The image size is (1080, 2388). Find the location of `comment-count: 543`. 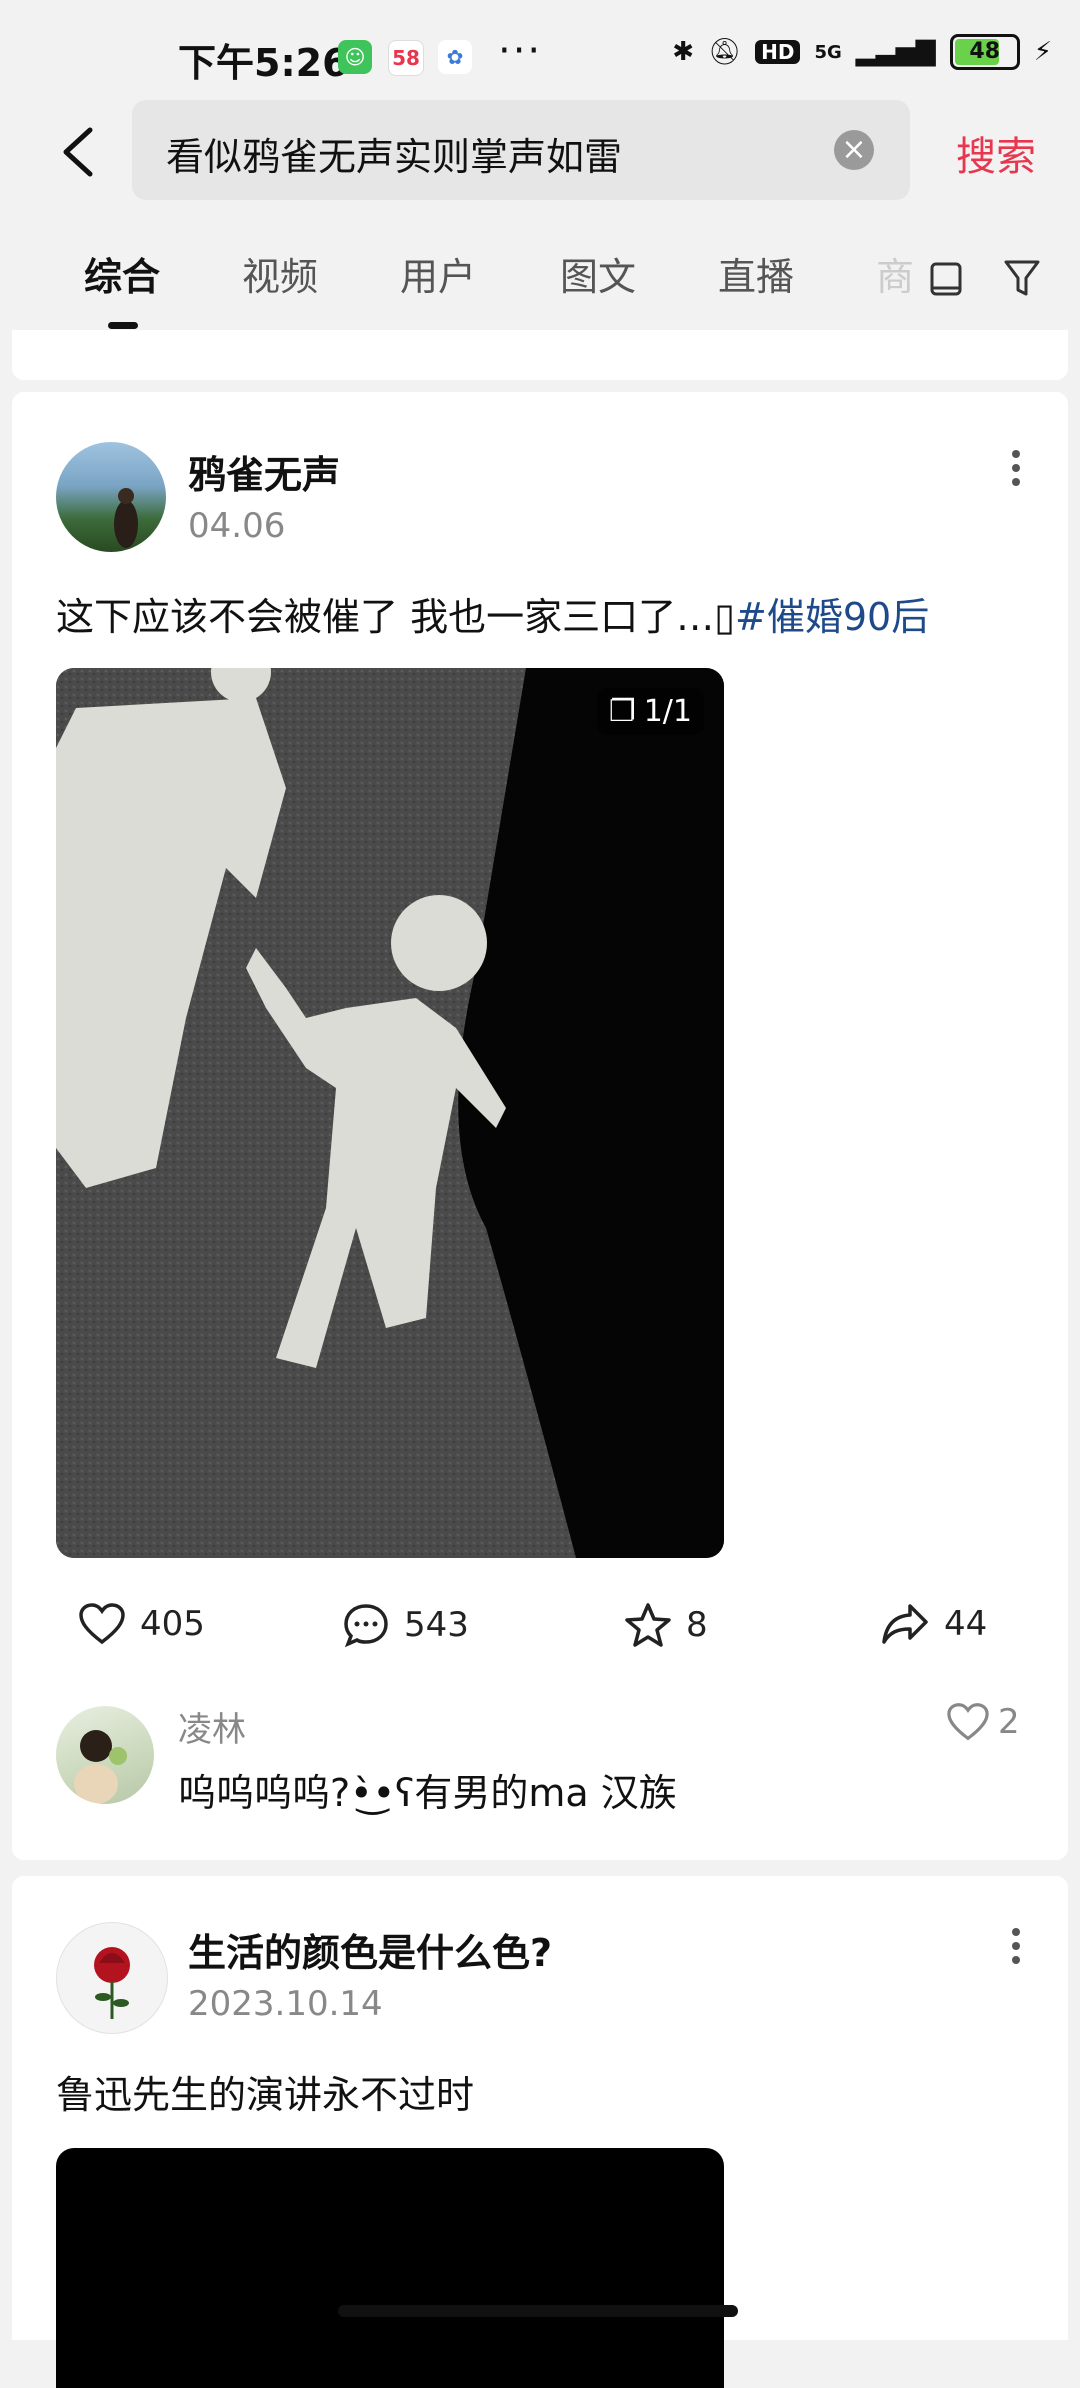

comment-count: 543 is located at coordinates (436, 1625).